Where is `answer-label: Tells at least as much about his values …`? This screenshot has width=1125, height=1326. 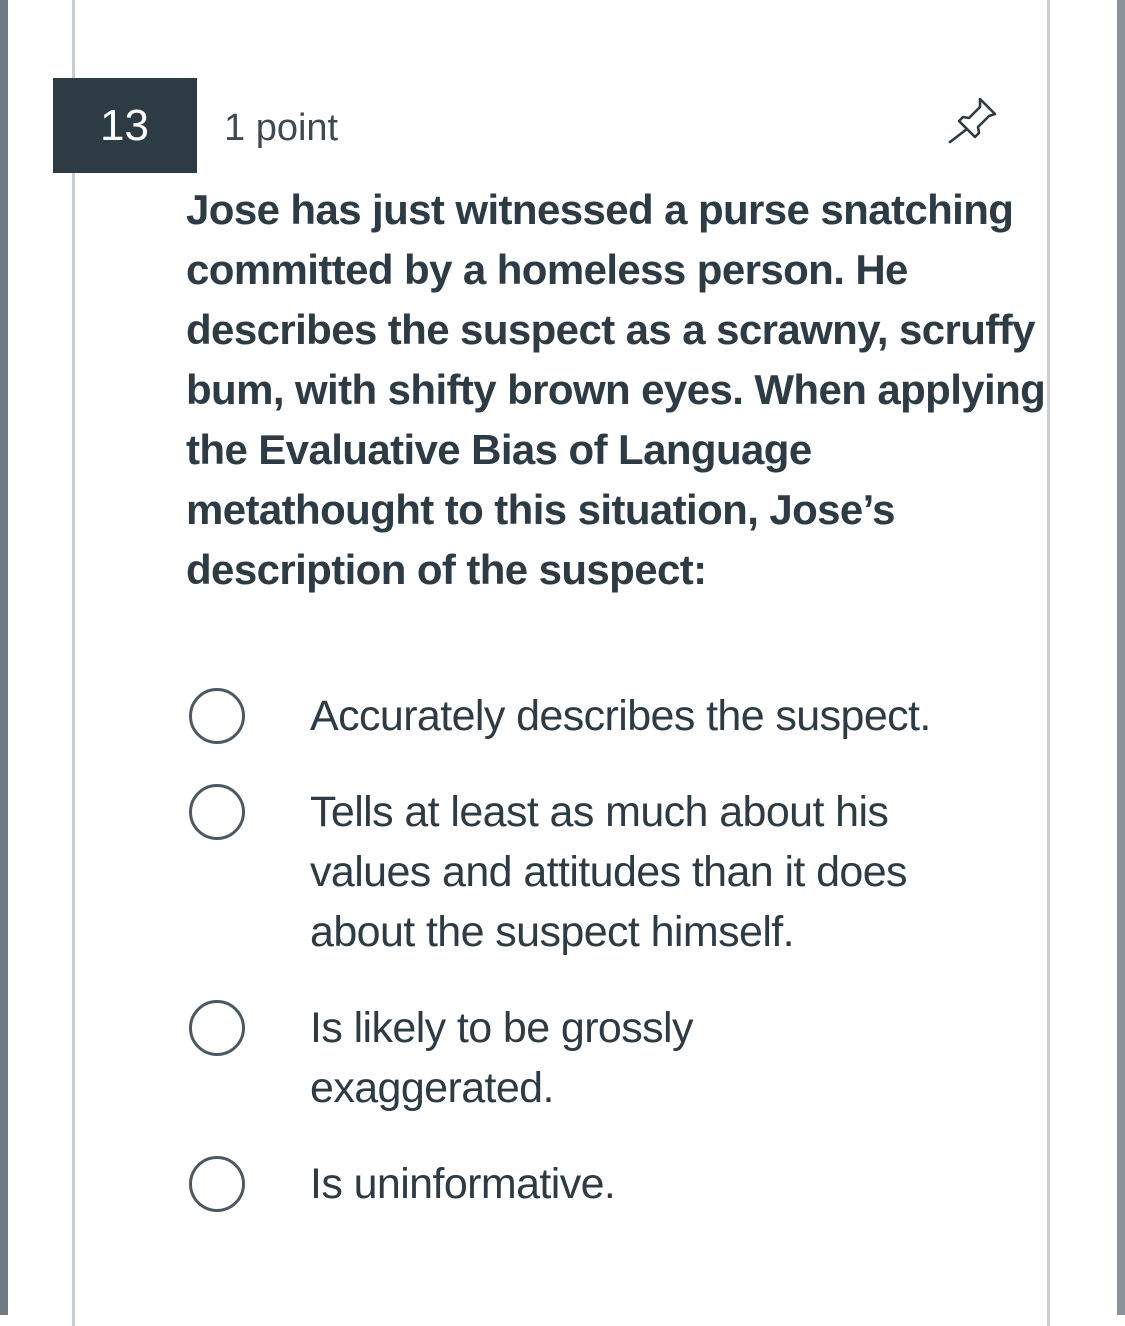 answer-label: Tells at least as much about his values … is located at coordinates (609, 872).